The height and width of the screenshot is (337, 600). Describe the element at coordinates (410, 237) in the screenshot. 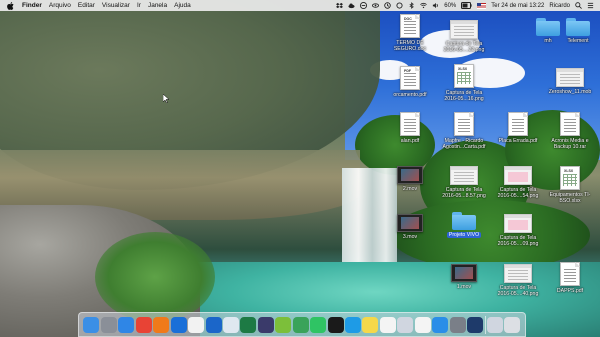

I see `icon-label: 3.mov` at that location.